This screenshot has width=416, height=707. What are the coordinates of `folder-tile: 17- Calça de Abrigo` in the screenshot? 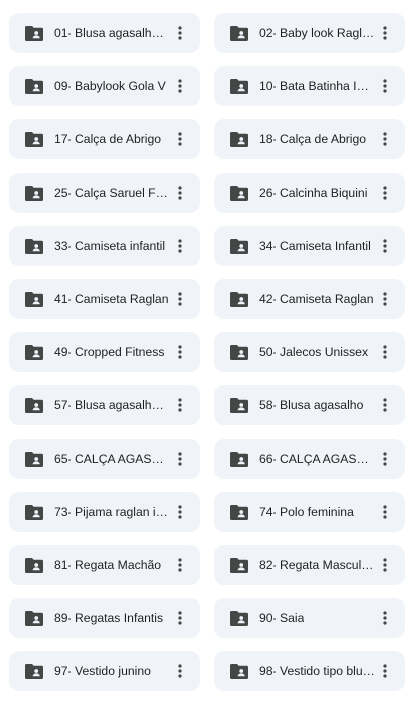 It's located at (104, 139).